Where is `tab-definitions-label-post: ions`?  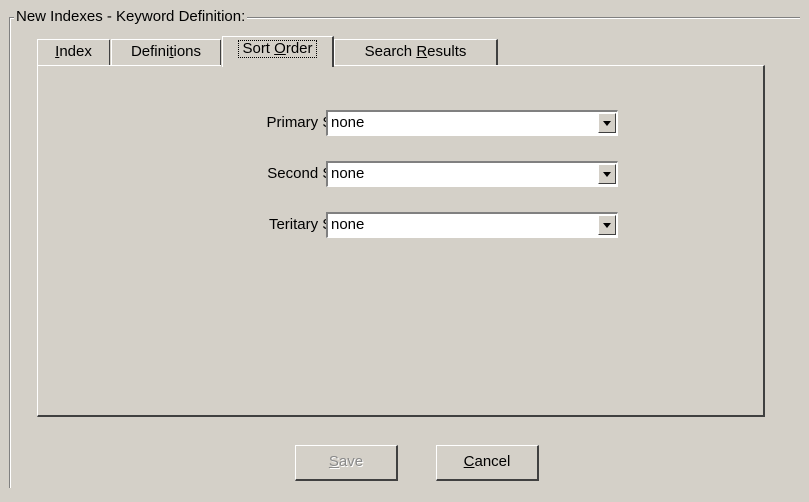
tab-definitions-label-post: ions is located at coordinates (187, 51).